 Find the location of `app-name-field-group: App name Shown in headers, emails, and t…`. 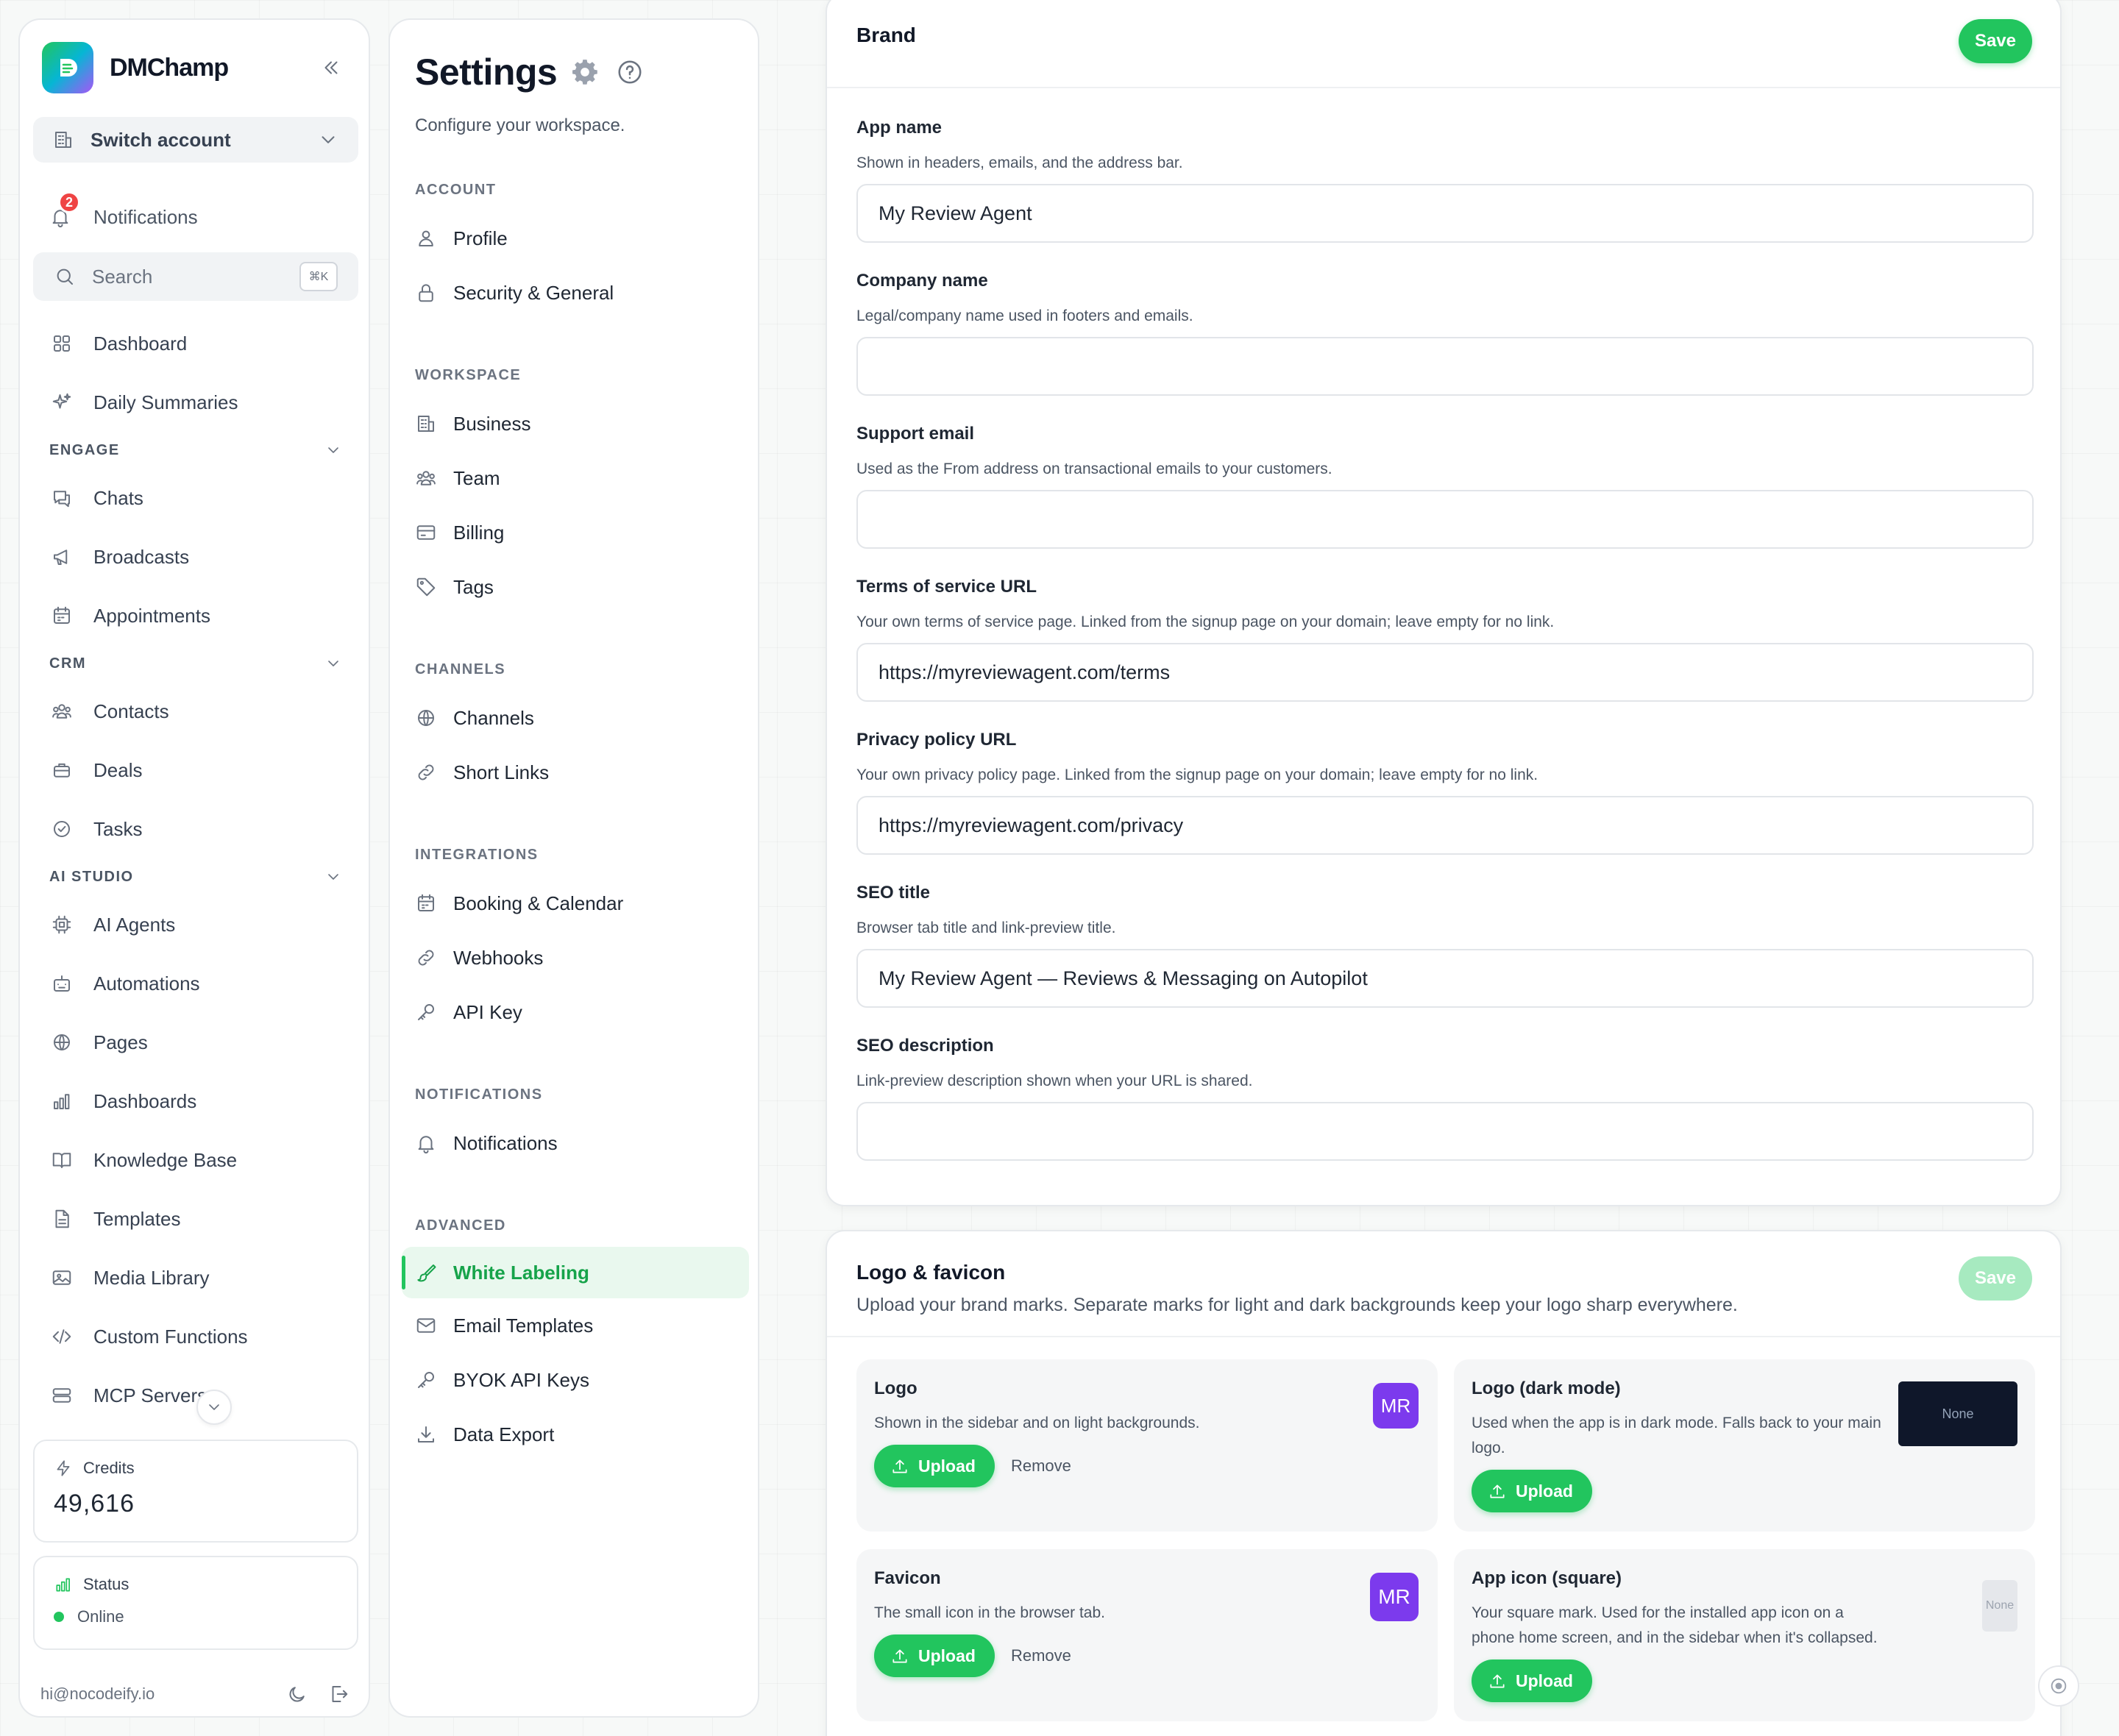

app-name-field-group: App name Shown in headers, emails, and t… is located at coordinates (1445, 180).